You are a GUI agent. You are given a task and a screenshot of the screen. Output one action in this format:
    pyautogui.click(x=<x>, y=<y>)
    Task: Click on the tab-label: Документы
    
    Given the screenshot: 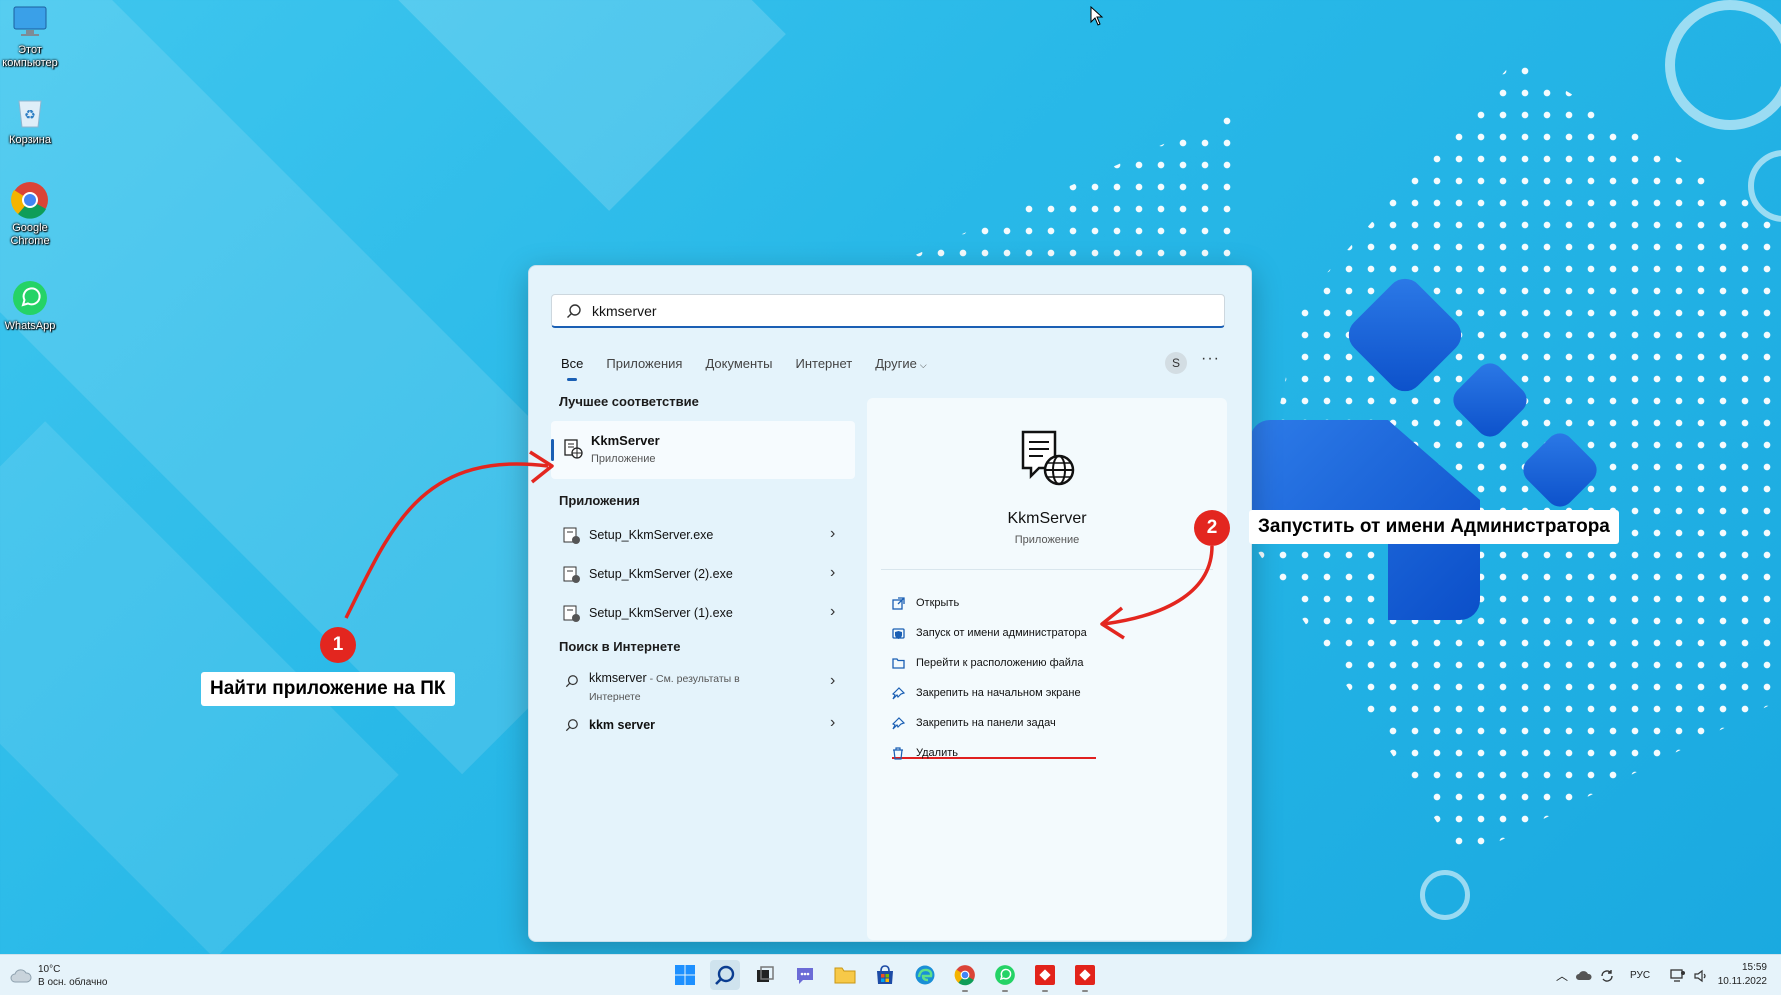 What is the action you would take?
    pyautogui.click(x=739, y=363)
    